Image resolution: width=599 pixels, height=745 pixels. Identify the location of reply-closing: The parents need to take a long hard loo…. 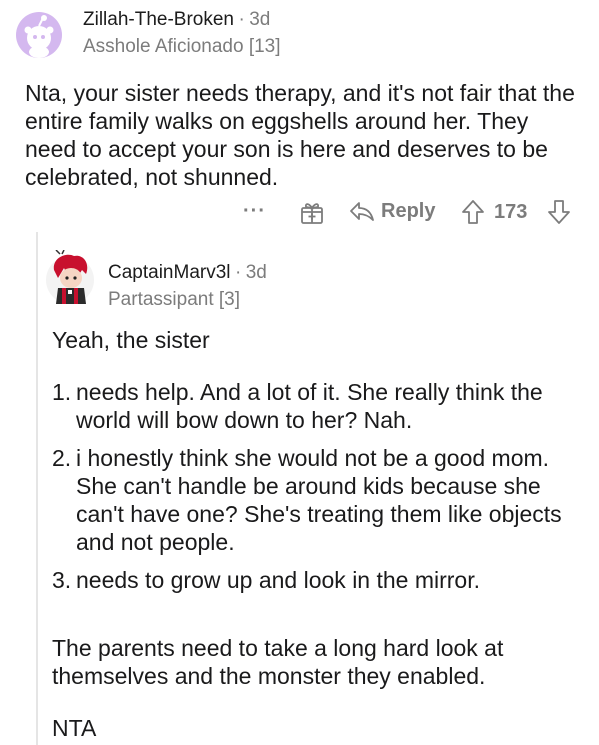
(278, 662).